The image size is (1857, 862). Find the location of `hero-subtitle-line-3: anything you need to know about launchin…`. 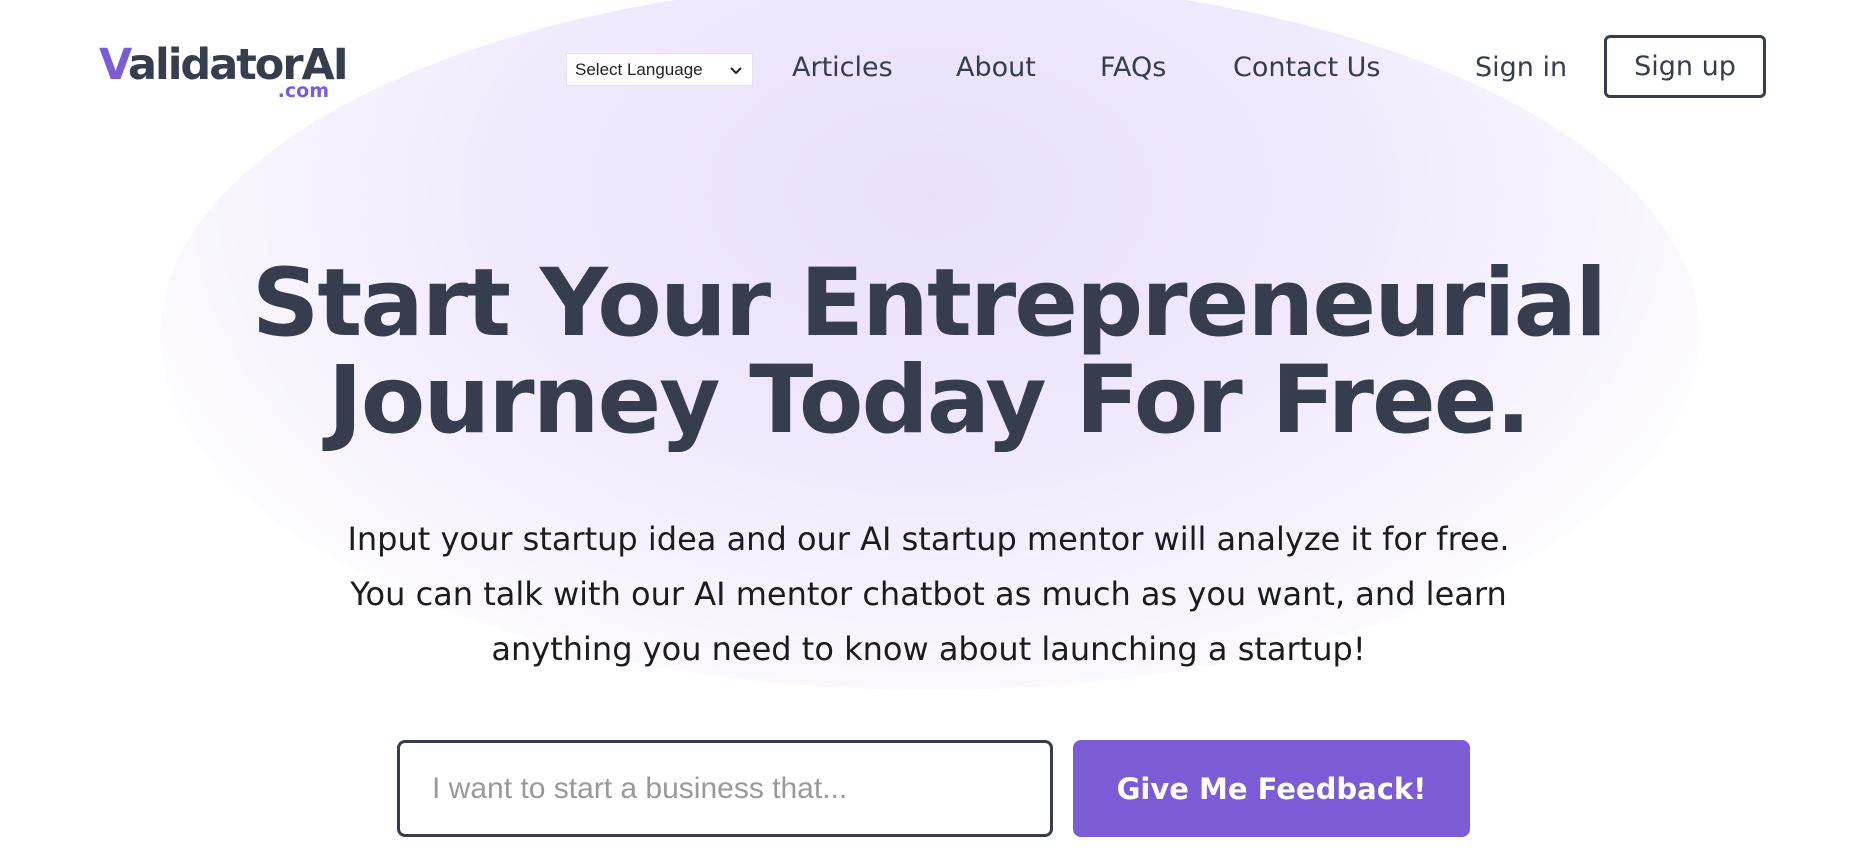

hero-subtitle-line-3: anything you need to know about launchin… is located at coordinates (928, 649).